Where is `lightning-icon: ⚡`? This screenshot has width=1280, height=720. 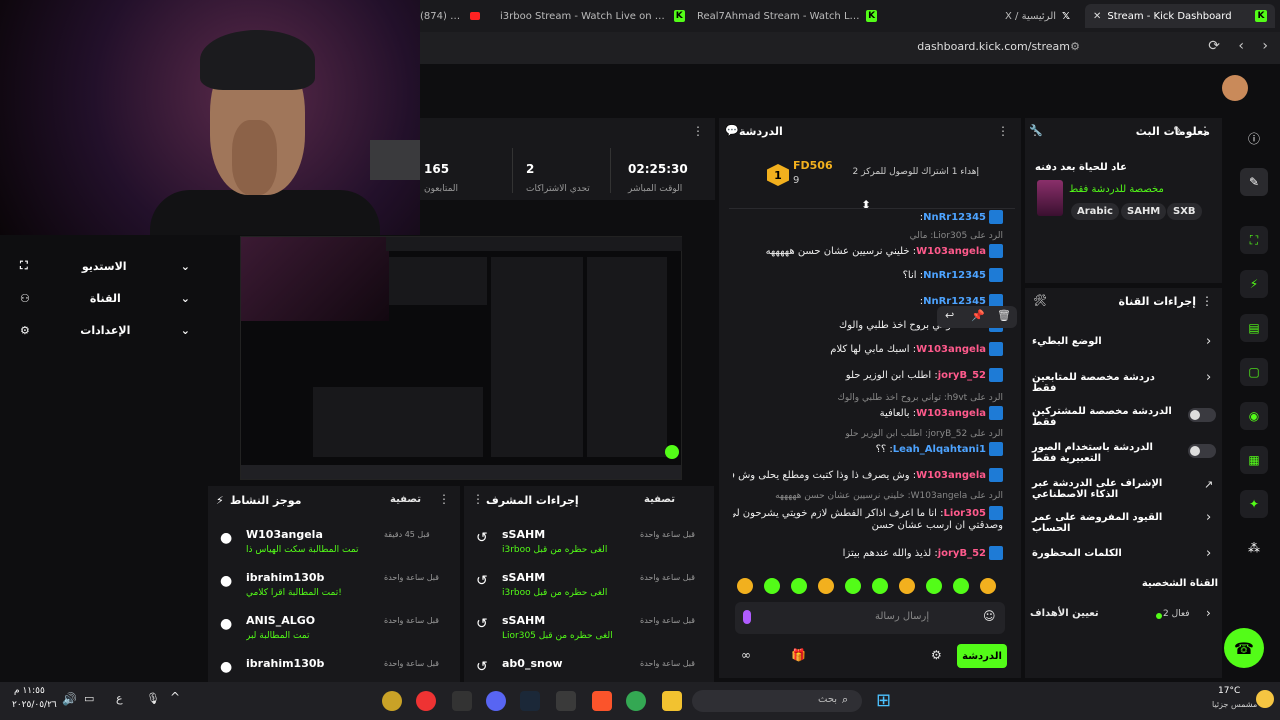
lightning-icon: ⚡ is located at coordinates (1254, 284).